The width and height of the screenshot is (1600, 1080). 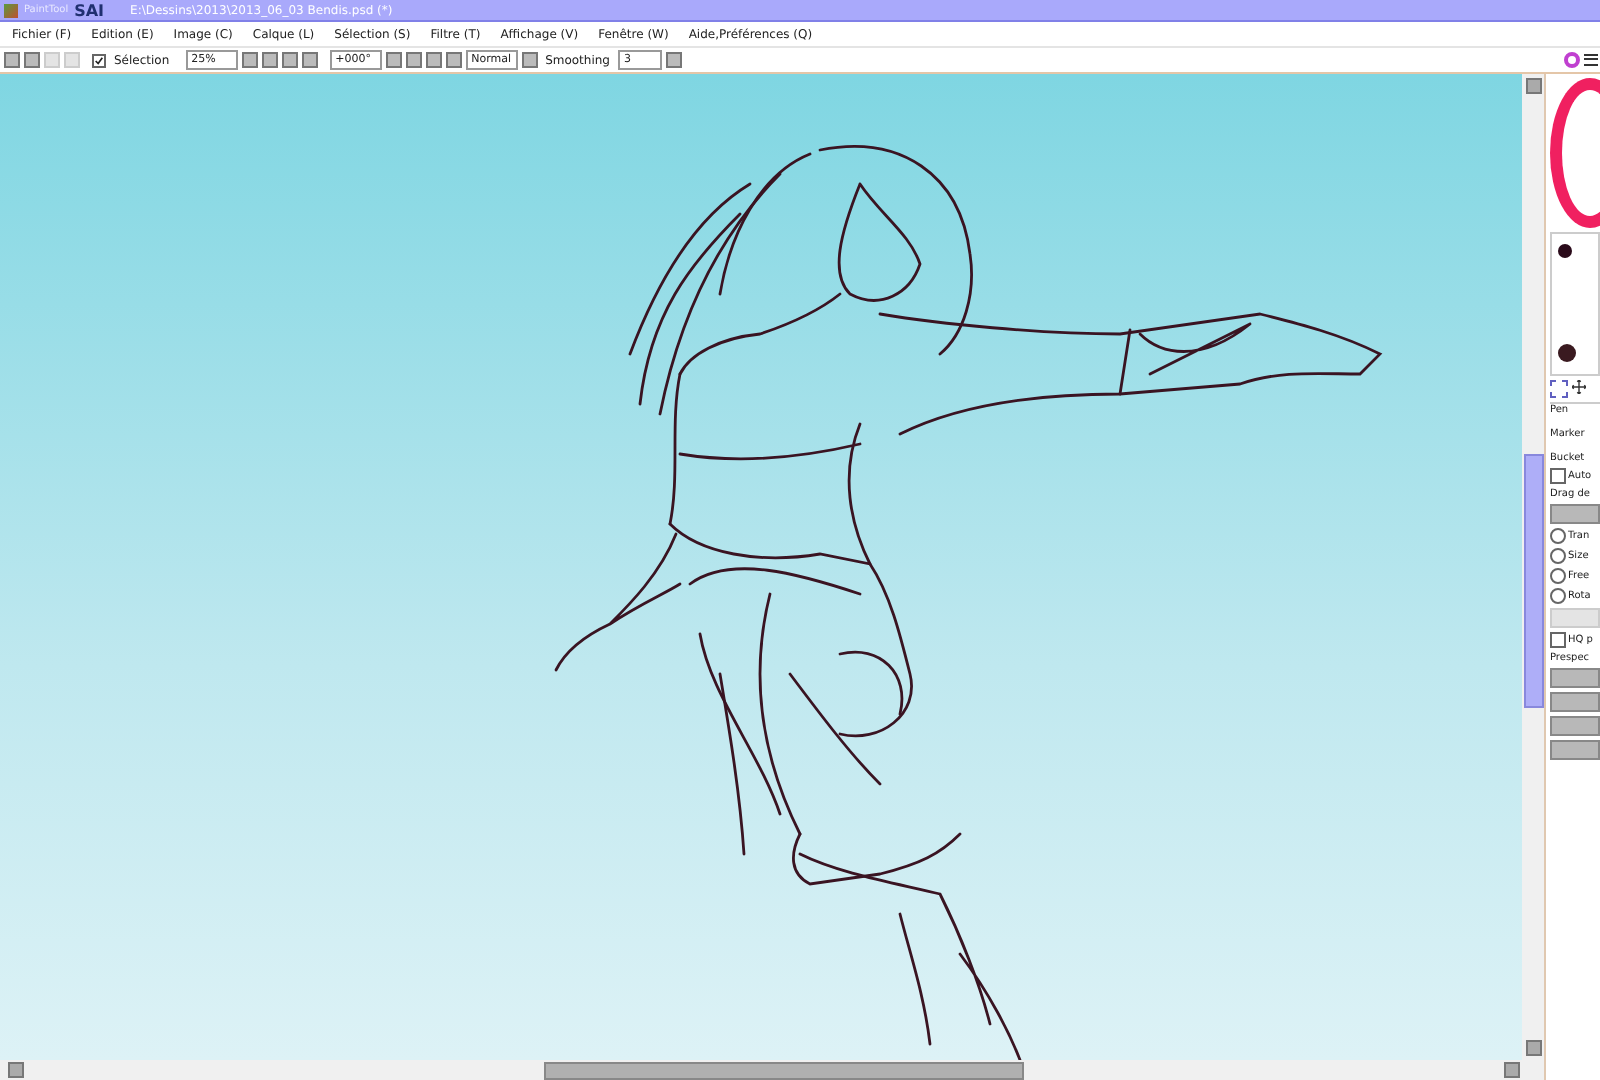 I want to click on vertical-scrollbar, so click(x=1533, y=567).